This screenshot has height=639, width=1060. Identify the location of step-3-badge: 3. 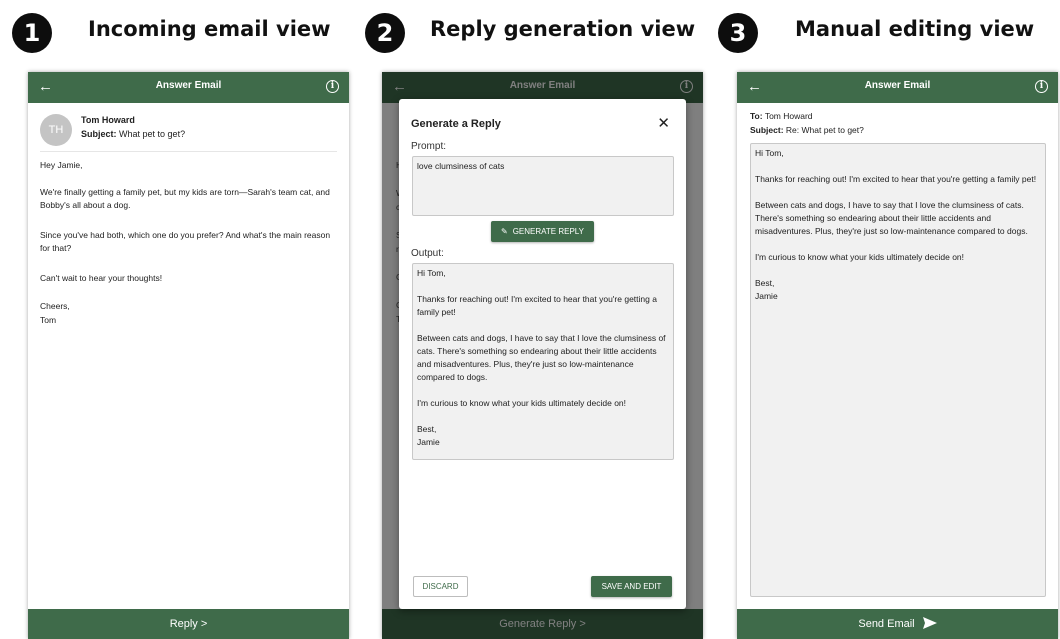
(738, 33).